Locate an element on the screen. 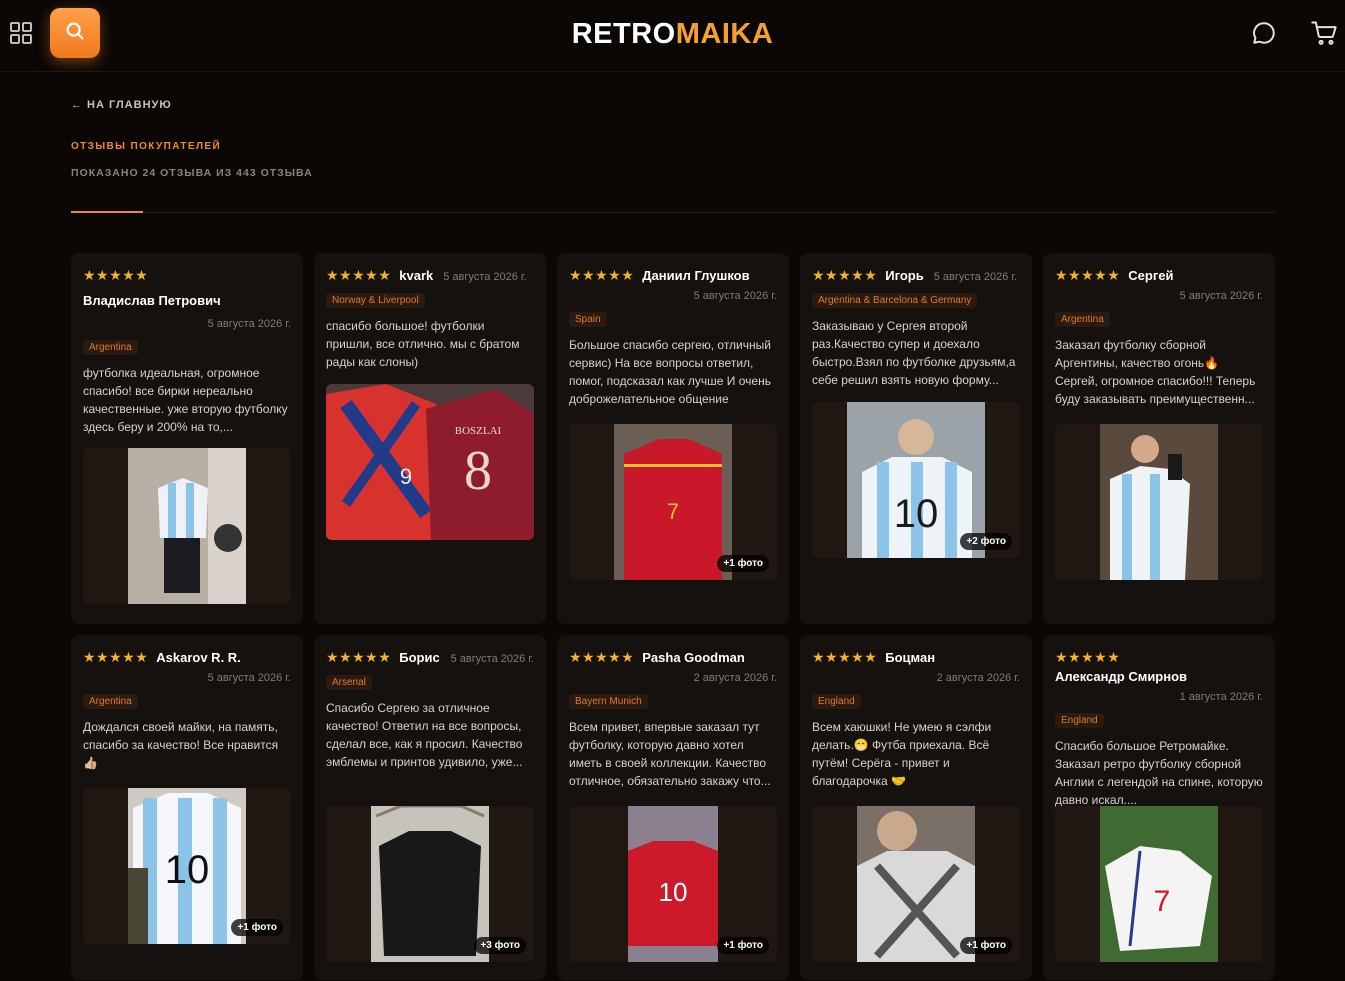 The height and width of the screenshot is (981, 1345). section-title: ОТЗЫВЫ ПОКУПАТЕЛЕЙ is located at coordinates (146, 146).